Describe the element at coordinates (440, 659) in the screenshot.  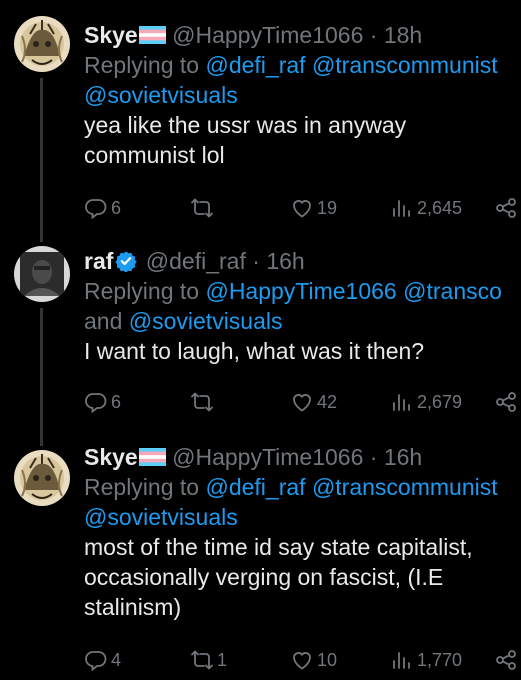
I see `views-count: 1,770` at that location.